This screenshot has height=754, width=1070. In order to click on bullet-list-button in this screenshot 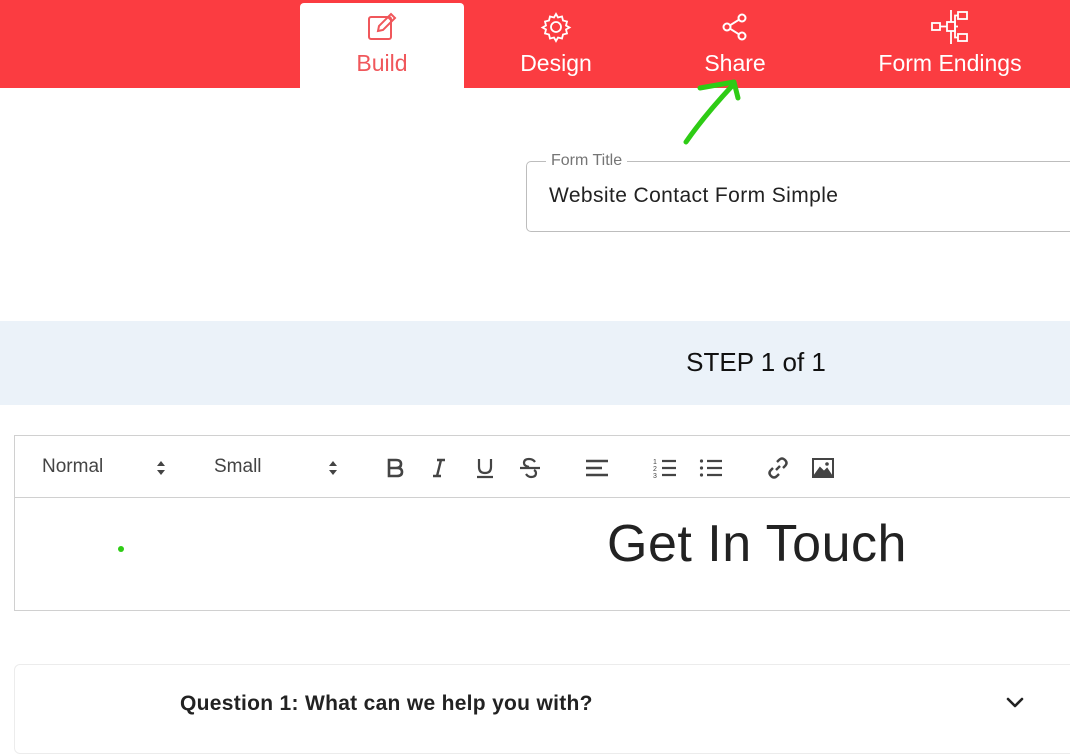, I will do `click(711, 468)`.